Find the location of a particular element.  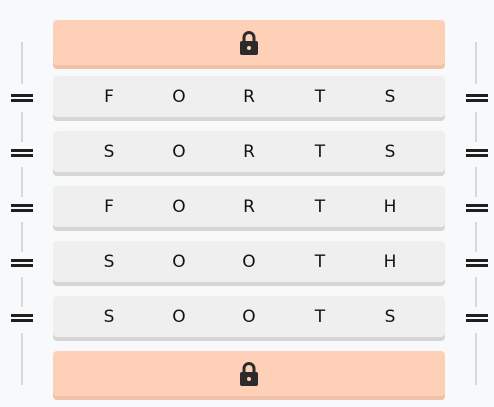

row-3-right-drag-handle is located at coordinates (477, 208).